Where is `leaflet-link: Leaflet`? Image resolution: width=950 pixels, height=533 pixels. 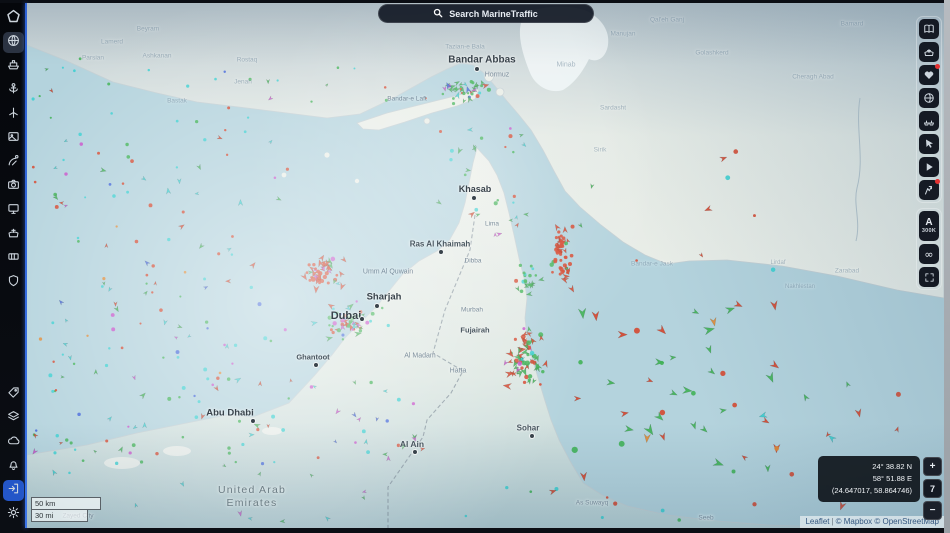
leaflet-link: Leaflet is located at coordinates (817, 521).